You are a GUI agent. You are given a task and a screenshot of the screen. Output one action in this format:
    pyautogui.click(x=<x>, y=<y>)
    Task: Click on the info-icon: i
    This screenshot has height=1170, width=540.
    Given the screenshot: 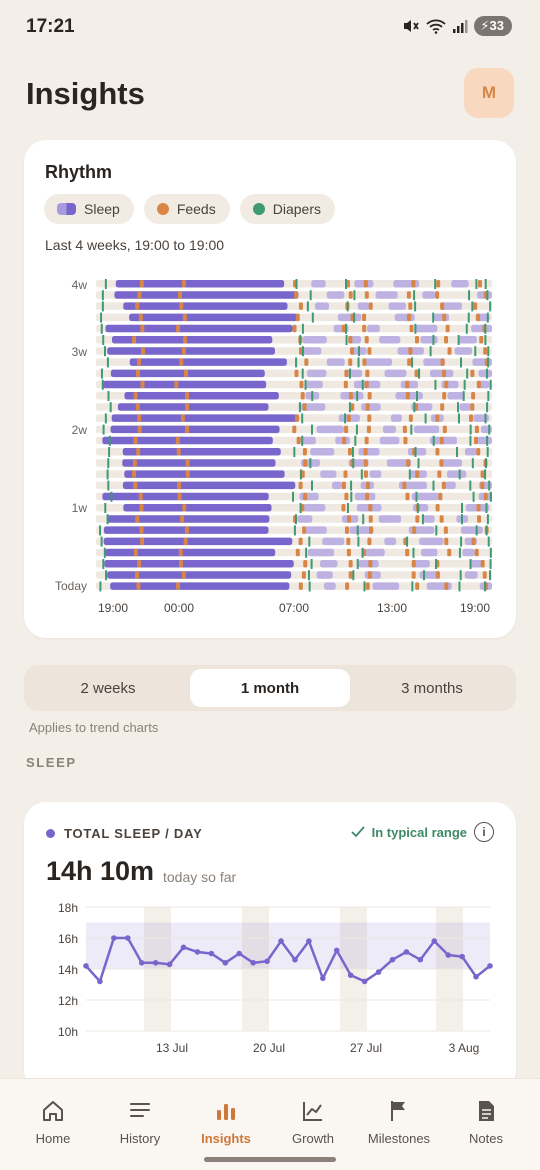 What is the action you would take?
    pyautogui.click(x=484, y=832)
    